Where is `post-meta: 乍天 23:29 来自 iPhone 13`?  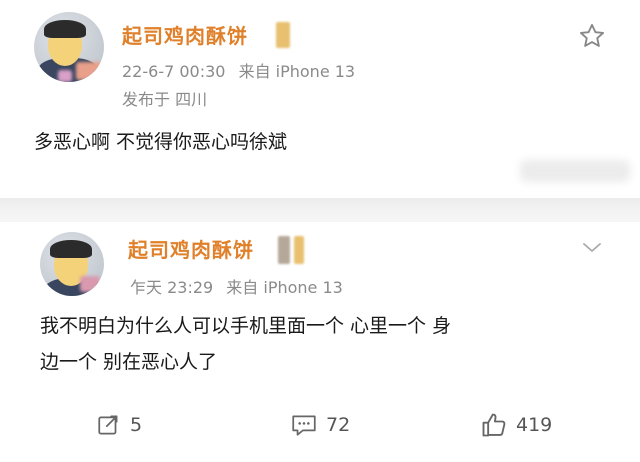
post-meta: 乍天 23:29 来自 iPhone 13 is located at coordinates (240, 286).